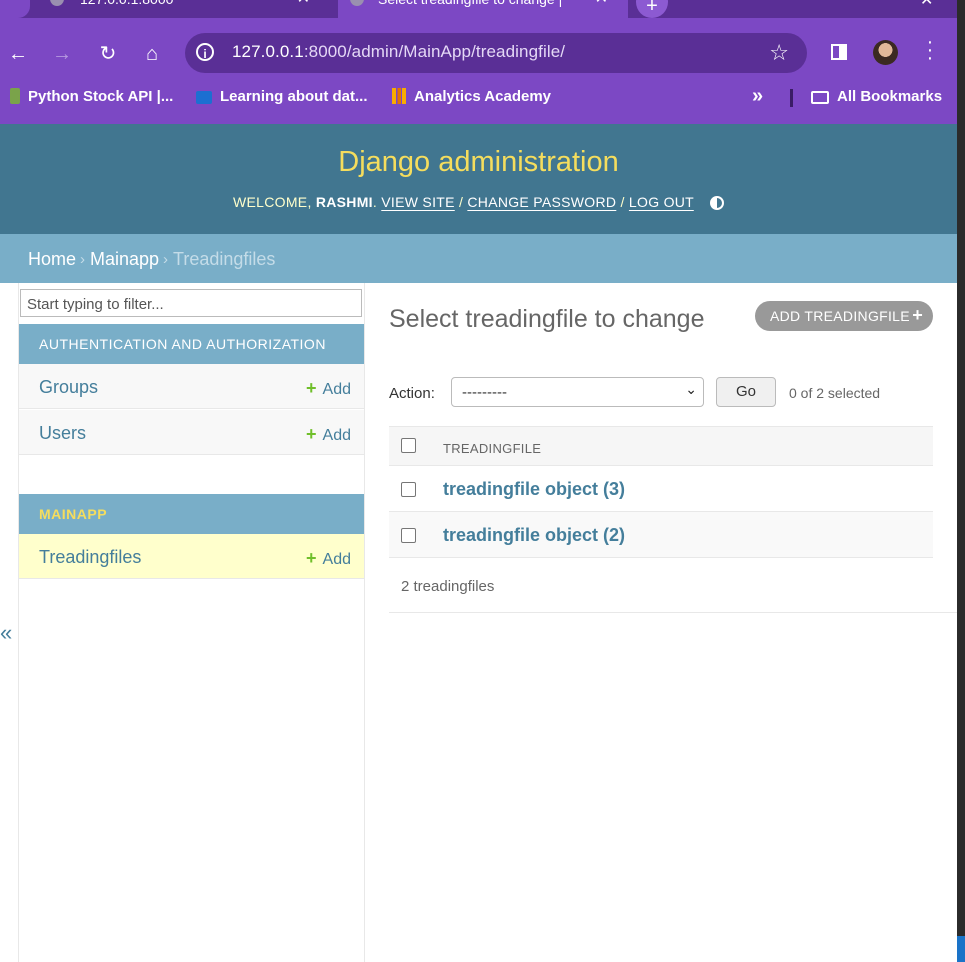 The image size is (965, 962). What do you see at coordinates (791, 98) in the screenshot?
I see `bookmarks-separator` at bounding box center [791, 98].